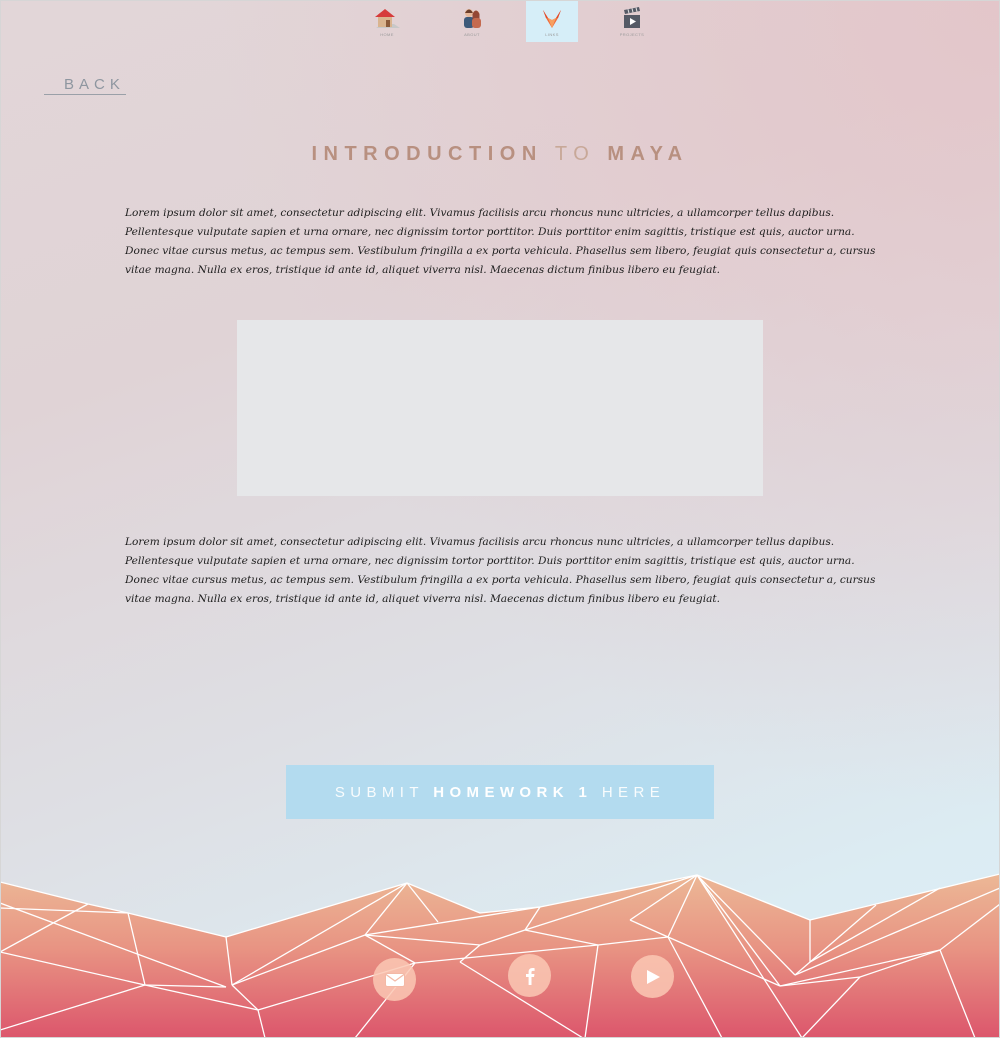  Describe the element at coordinates (513, 792) in the screenshot. I see `homework-word: HOMEWORK 1` at that location.